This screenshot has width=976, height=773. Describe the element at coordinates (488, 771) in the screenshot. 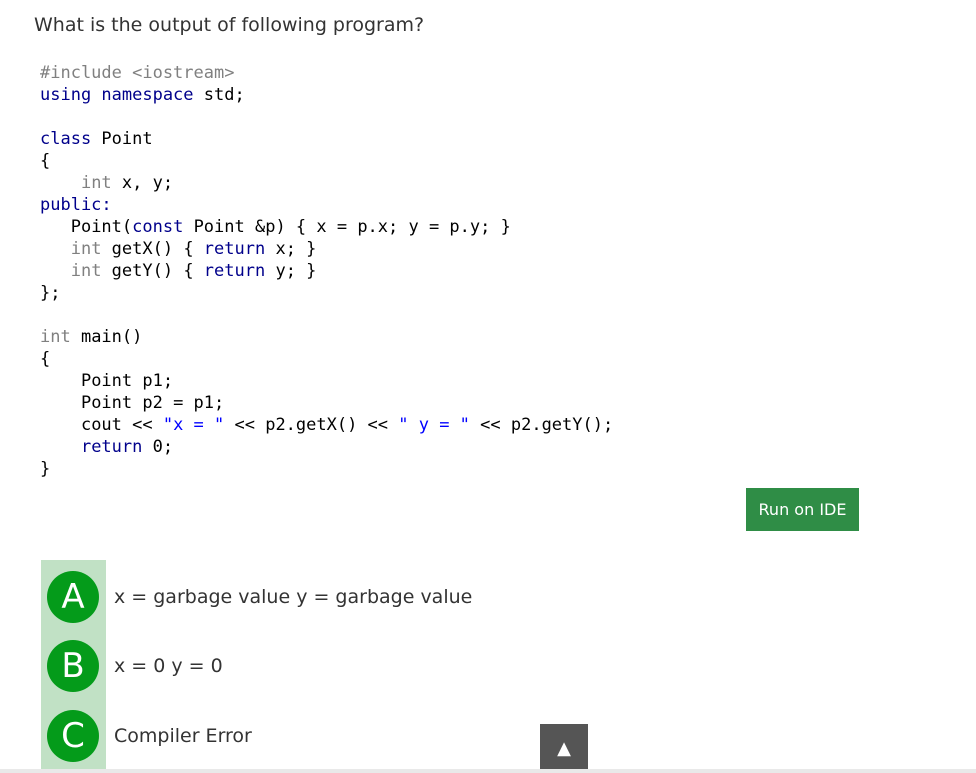

I see `bottom-divider` at that location.